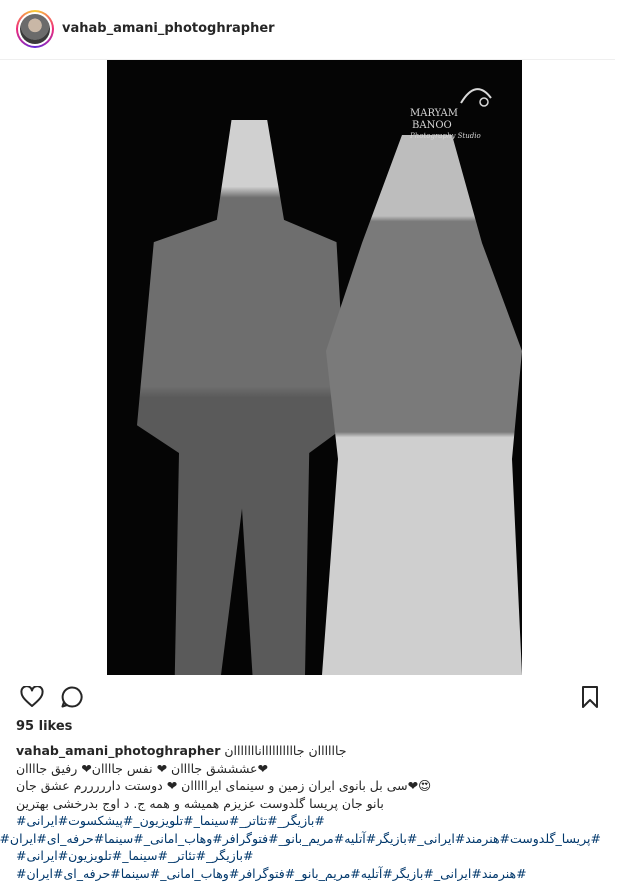 The height and width of the screenshot is (893, 617). Describe the element at coordinates (432, 125) in the screenshot. I see `watermark-middle: BANOO` at that location.